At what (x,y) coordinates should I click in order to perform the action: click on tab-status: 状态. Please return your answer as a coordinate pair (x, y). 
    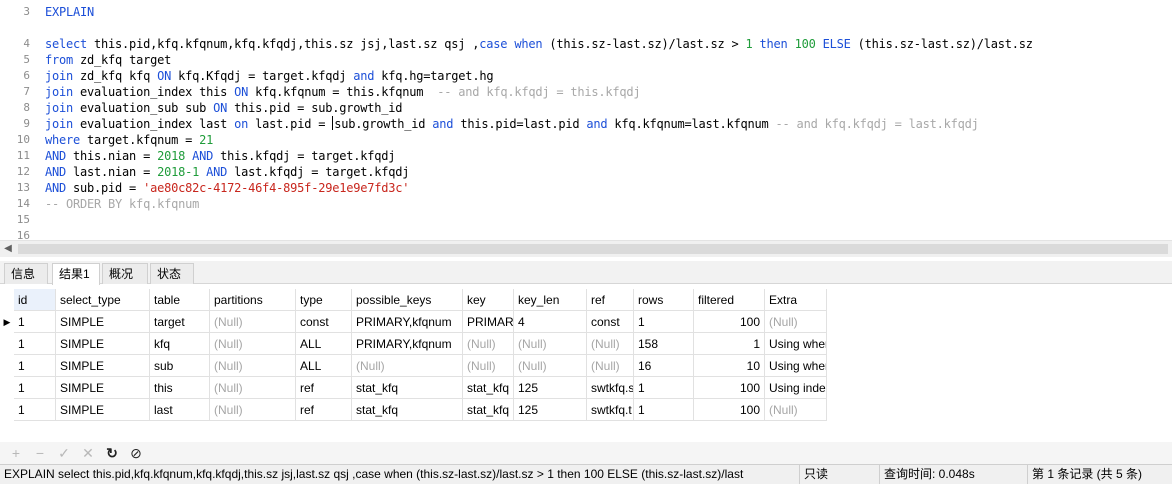
    Looking at the image, I should click on (172, 273).